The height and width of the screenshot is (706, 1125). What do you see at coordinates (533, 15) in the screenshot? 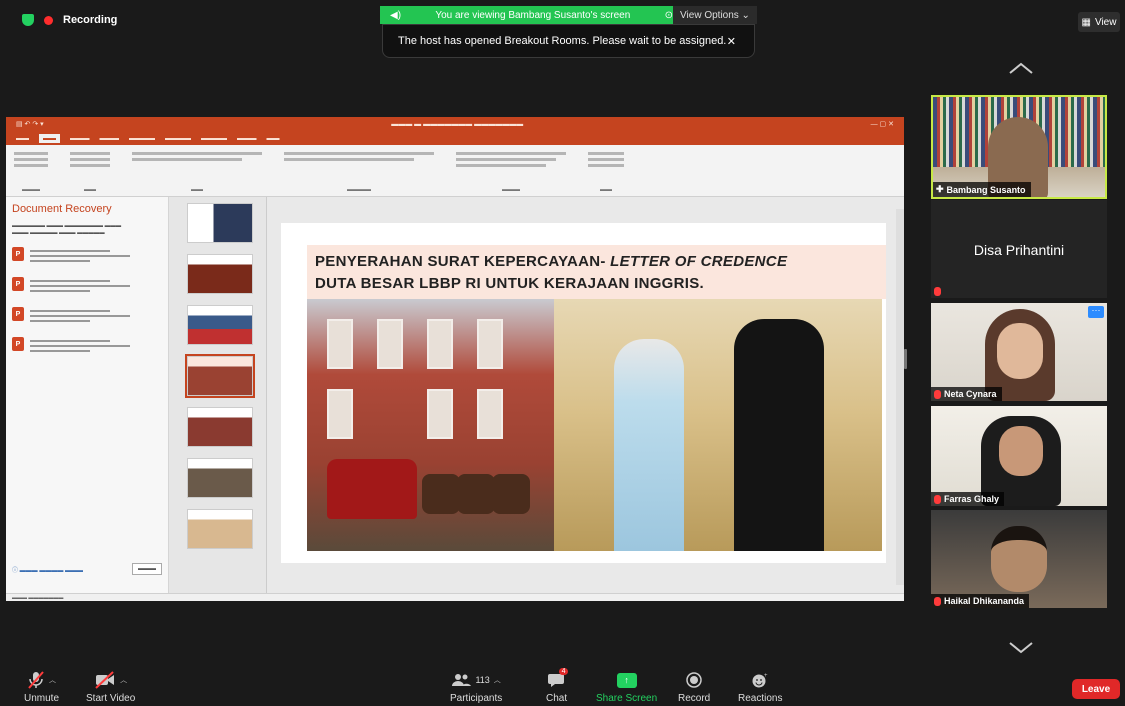
I see `viewing-text: You are viewing Bambang Susanto's screen` at bounding box center [533, 15].